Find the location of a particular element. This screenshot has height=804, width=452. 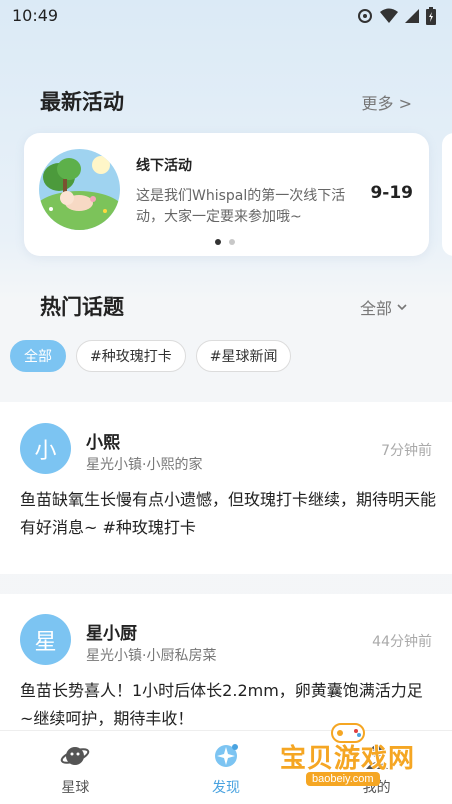

carousel-dots is located at coordinates (225, 242).